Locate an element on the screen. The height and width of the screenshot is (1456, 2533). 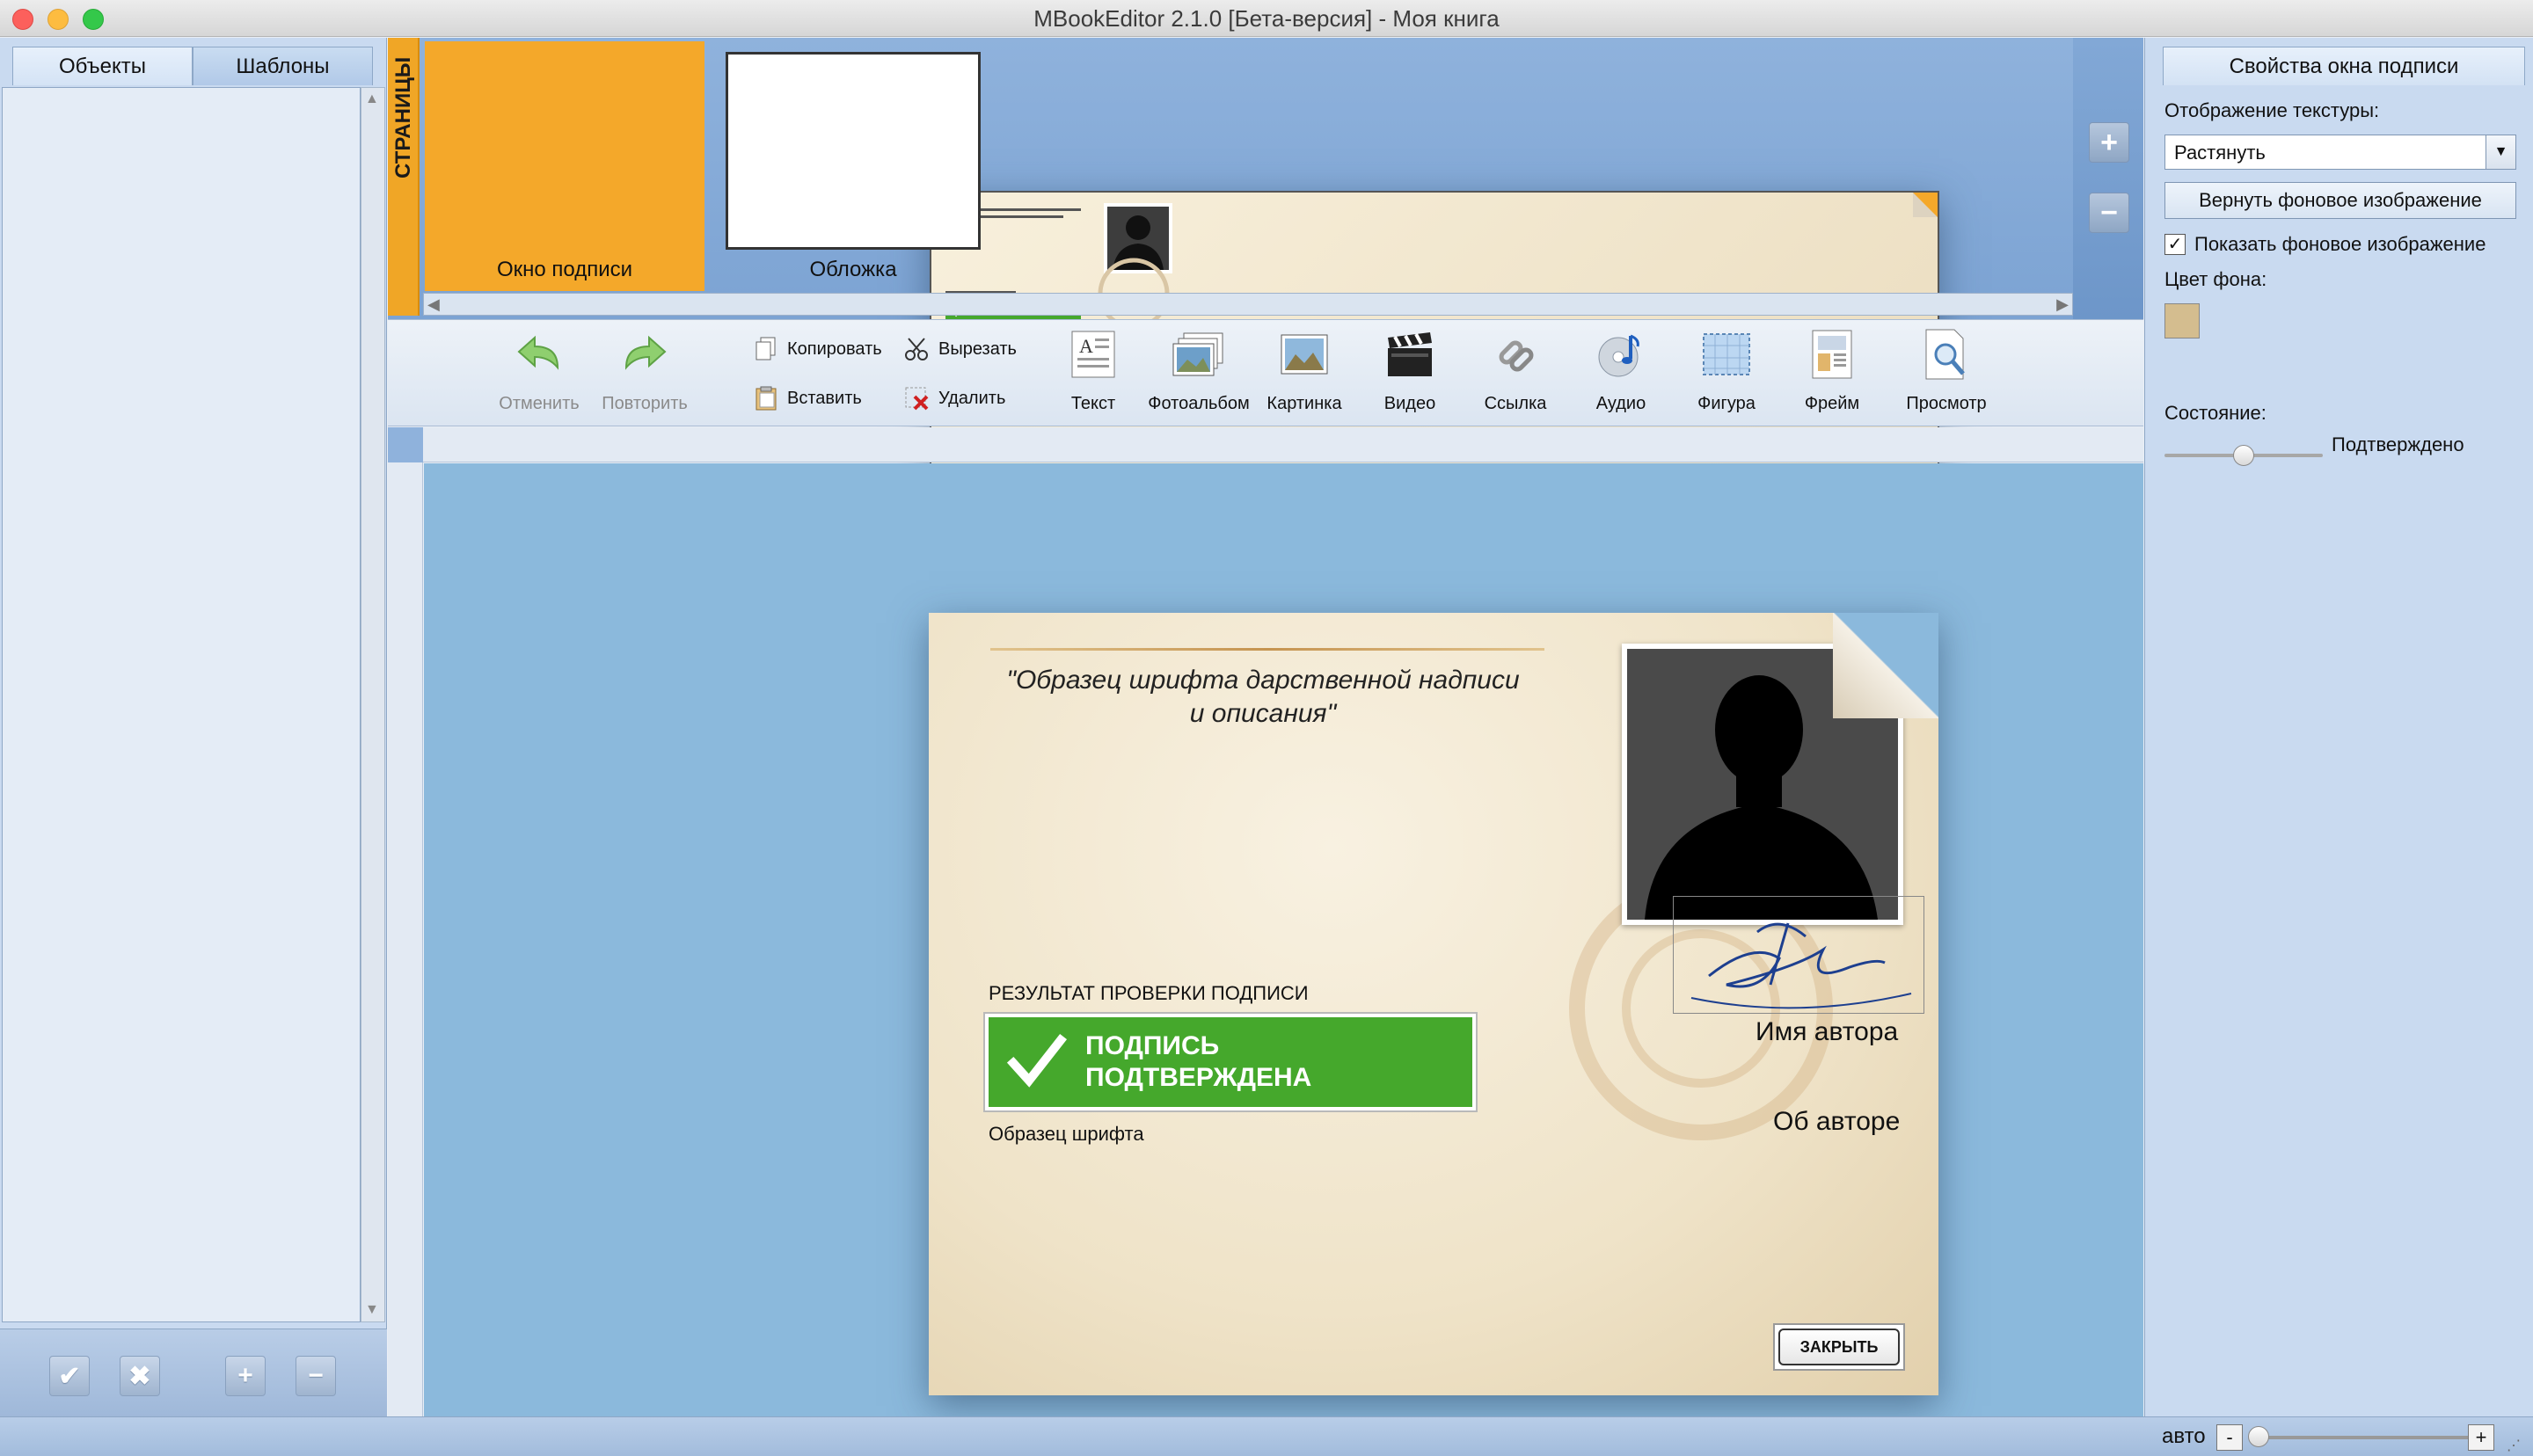
frame-icon is located at coordinates (1832, 354).